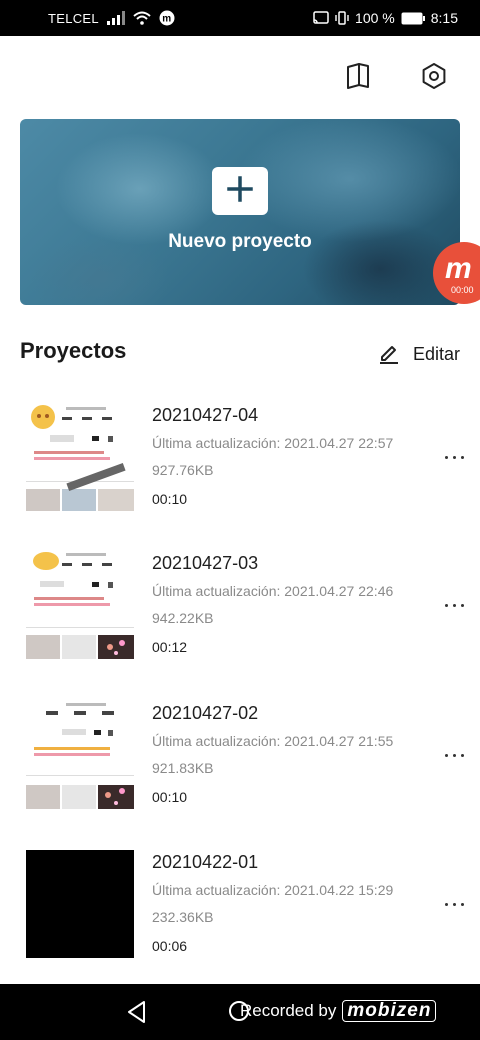 The image size is (480, 1040). I want to click on cast-icon, so click(321, 18).